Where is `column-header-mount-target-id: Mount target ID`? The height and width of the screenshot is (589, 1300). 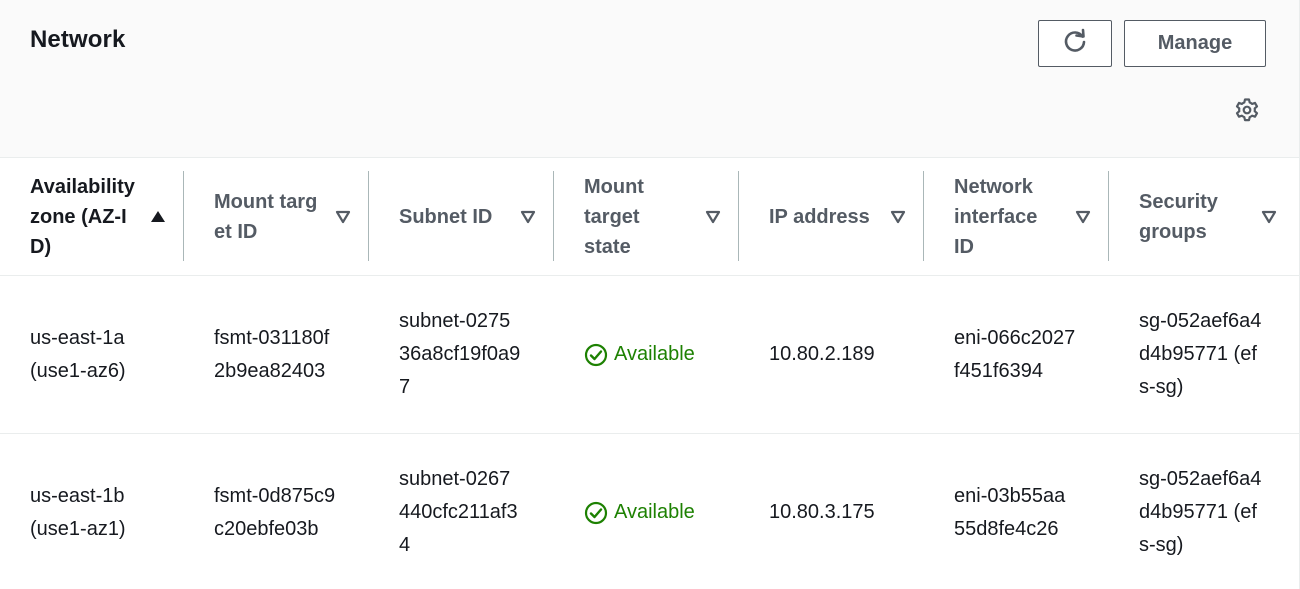 column-header-mount-target-id: Mount target ID is located at coordinates (276, 217).